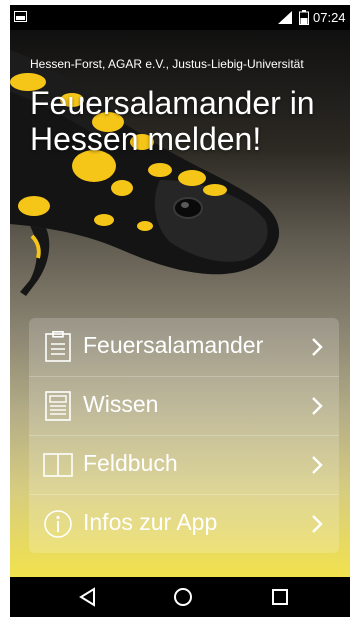 This screenshot has height=622, width=350. I want to click on book-icon, so click(58, 465).